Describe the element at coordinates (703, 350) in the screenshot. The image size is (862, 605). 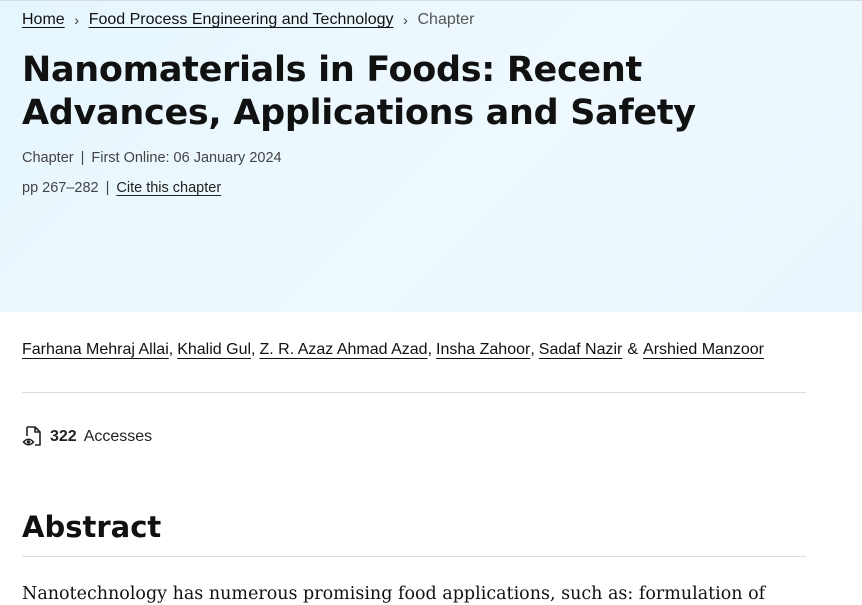
I see `author-link: Arshied Manzoor` at that location.